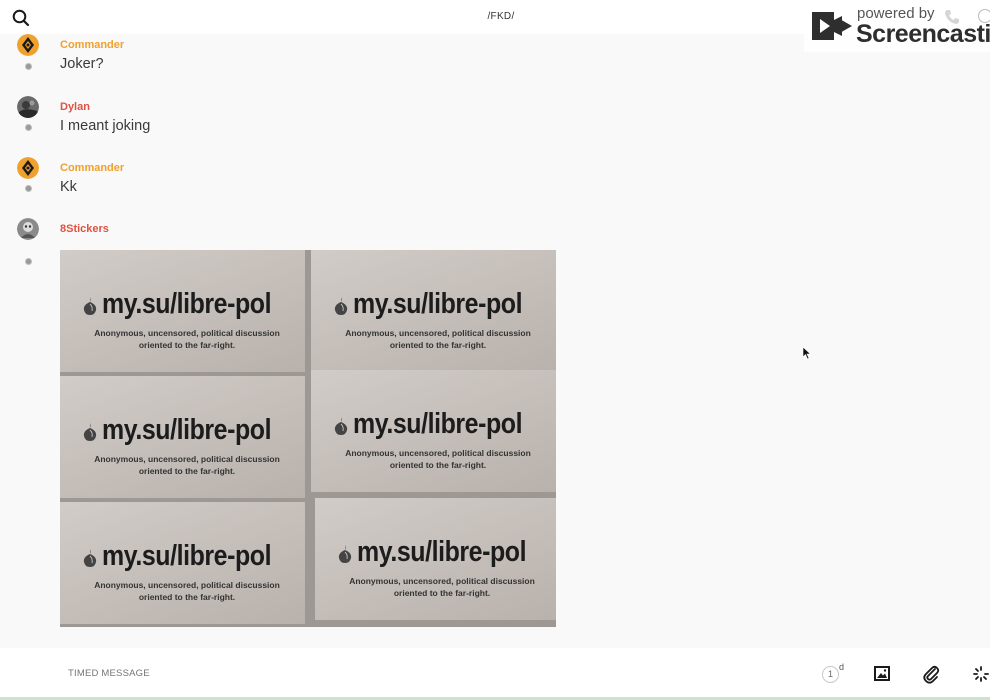 The width and height of the screenshot is (990, 700). What do you see at coordinates (75, 107) in the screenshot?
I see `message-author: Dylan` at bounding box center [75, 107].